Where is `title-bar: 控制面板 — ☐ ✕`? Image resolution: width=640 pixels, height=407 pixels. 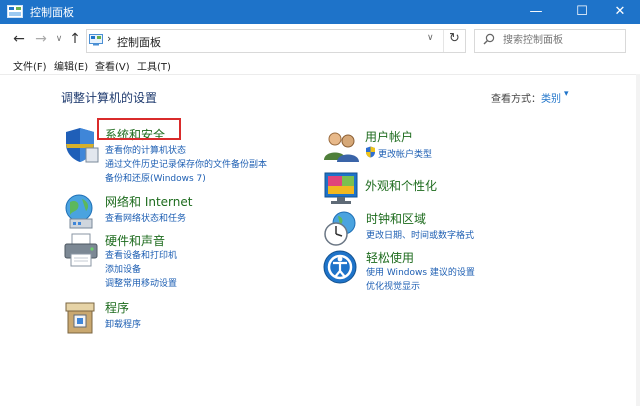
title-bar: 控制面板 — ☐ ✕ is located at coordinates (320, 12).